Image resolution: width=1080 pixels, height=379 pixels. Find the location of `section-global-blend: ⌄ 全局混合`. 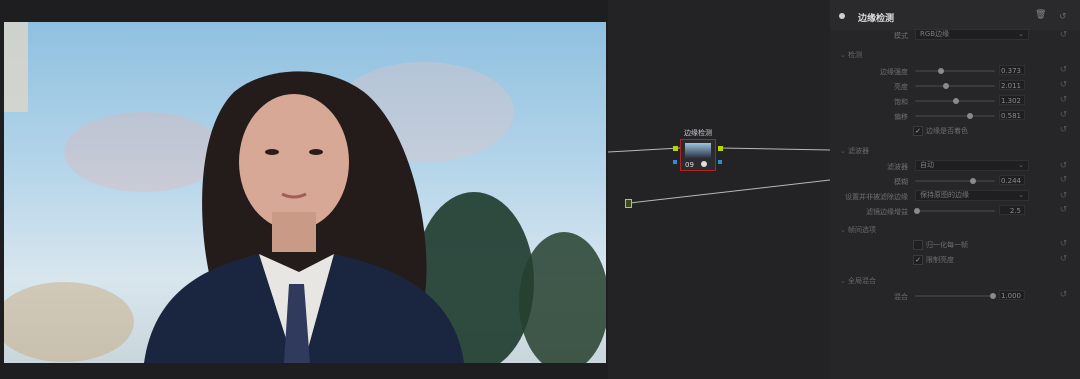

section-global-blend: ⌄ 全局混合 is located at coordinates (858, 281).